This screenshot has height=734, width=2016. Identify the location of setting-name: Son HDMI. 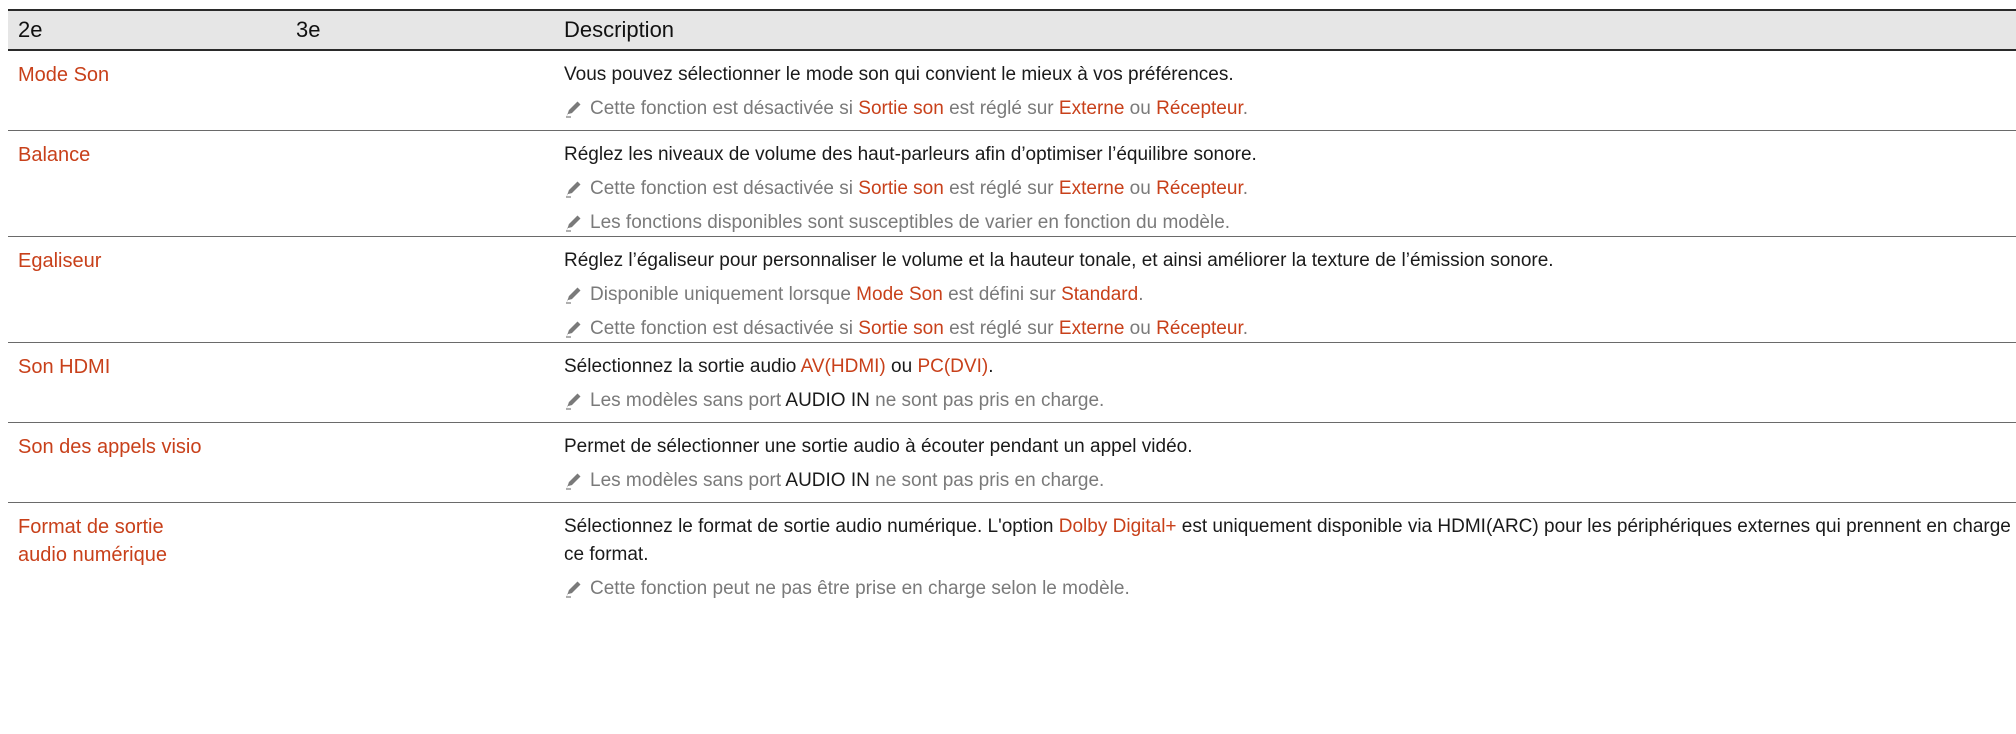
(64, 367).